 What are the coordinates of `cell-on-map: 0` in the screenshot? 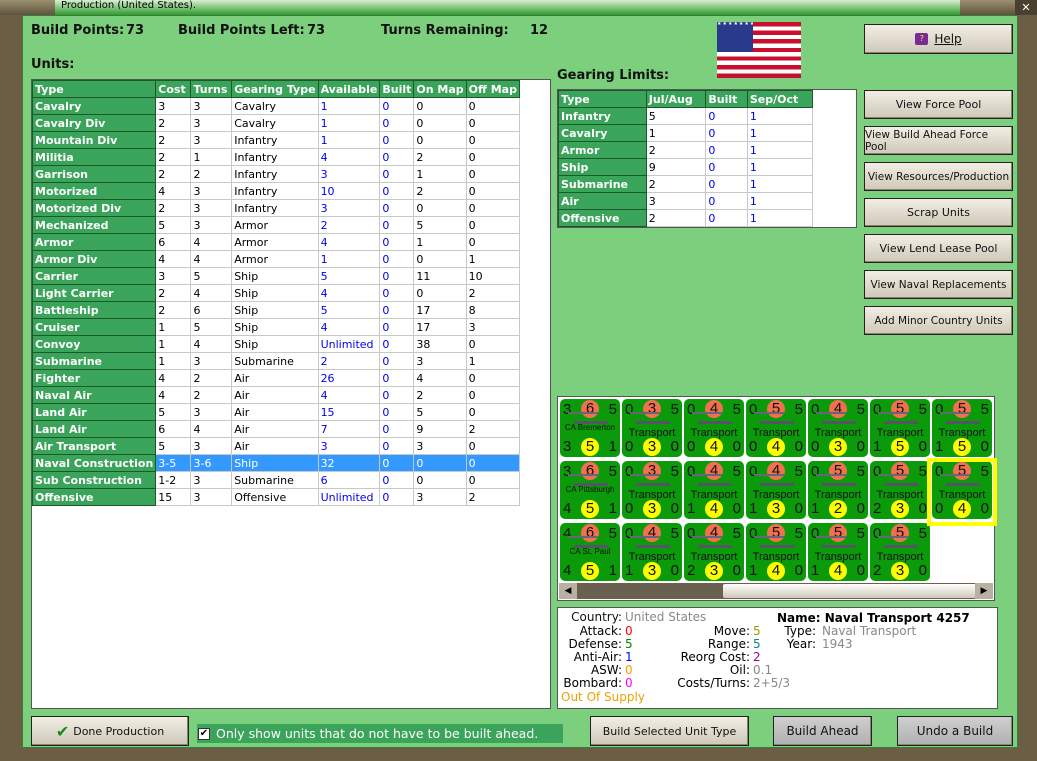 It's located at (440, 208).